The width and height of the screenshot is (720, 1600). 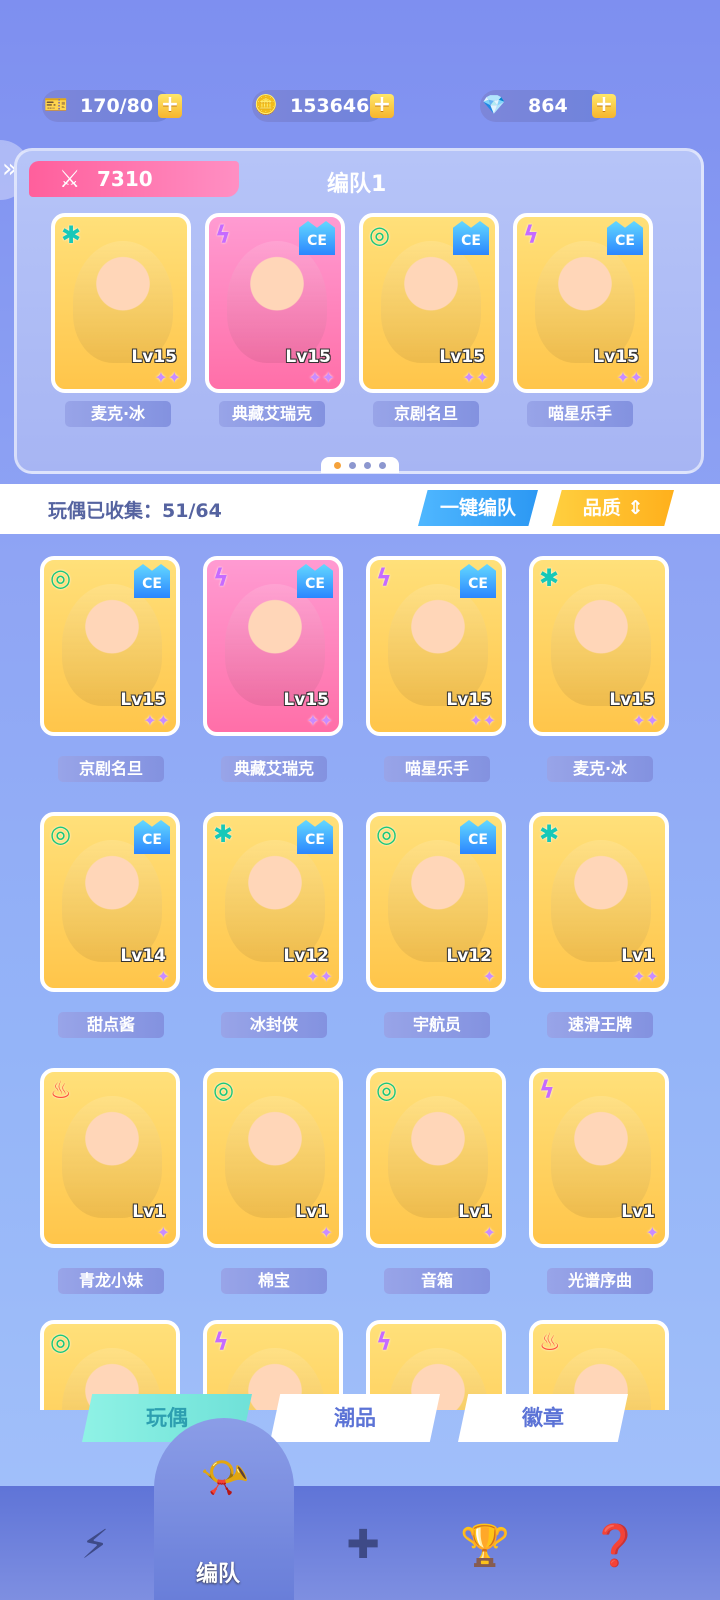 I want to click on doll-name: 喵星乐手, so click(x=437, y=769).